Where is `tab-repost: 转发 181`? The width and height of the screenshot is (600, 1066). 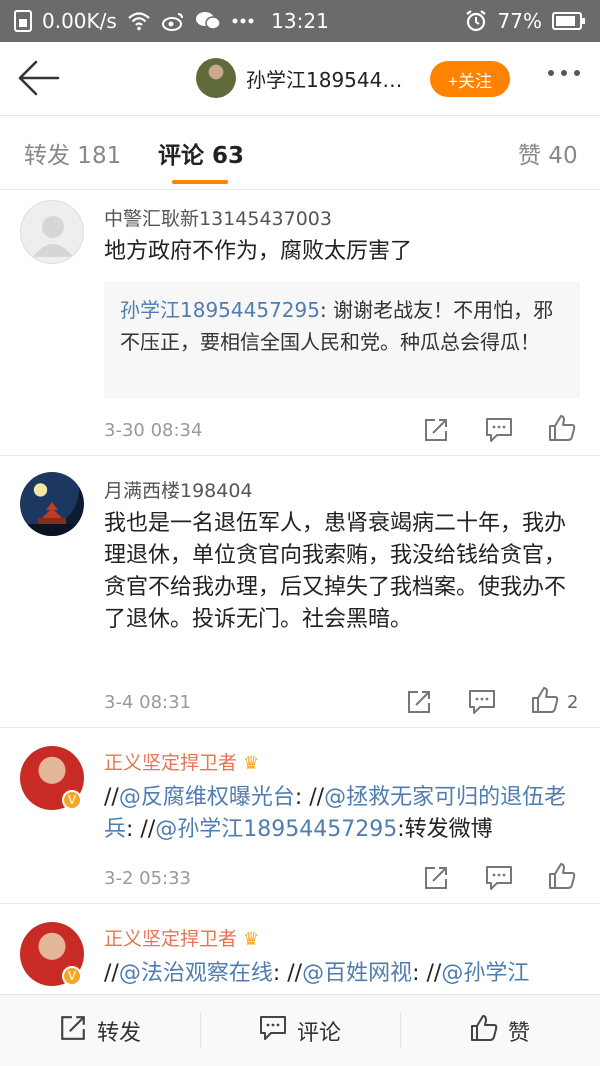 tab-repost: 转发 181 is located at coordinates (72, 153).